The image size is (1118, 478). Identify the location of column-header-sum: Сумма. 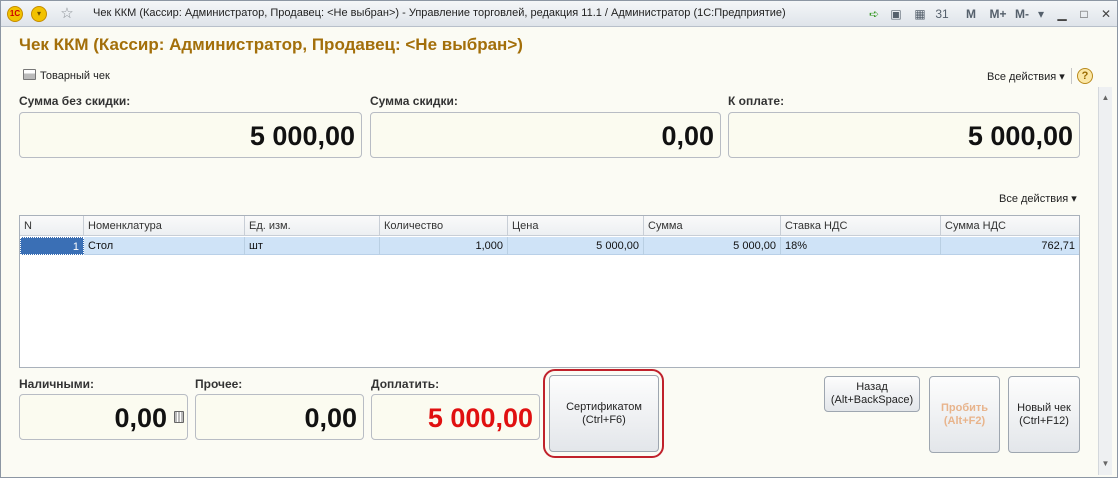
(712, 226).